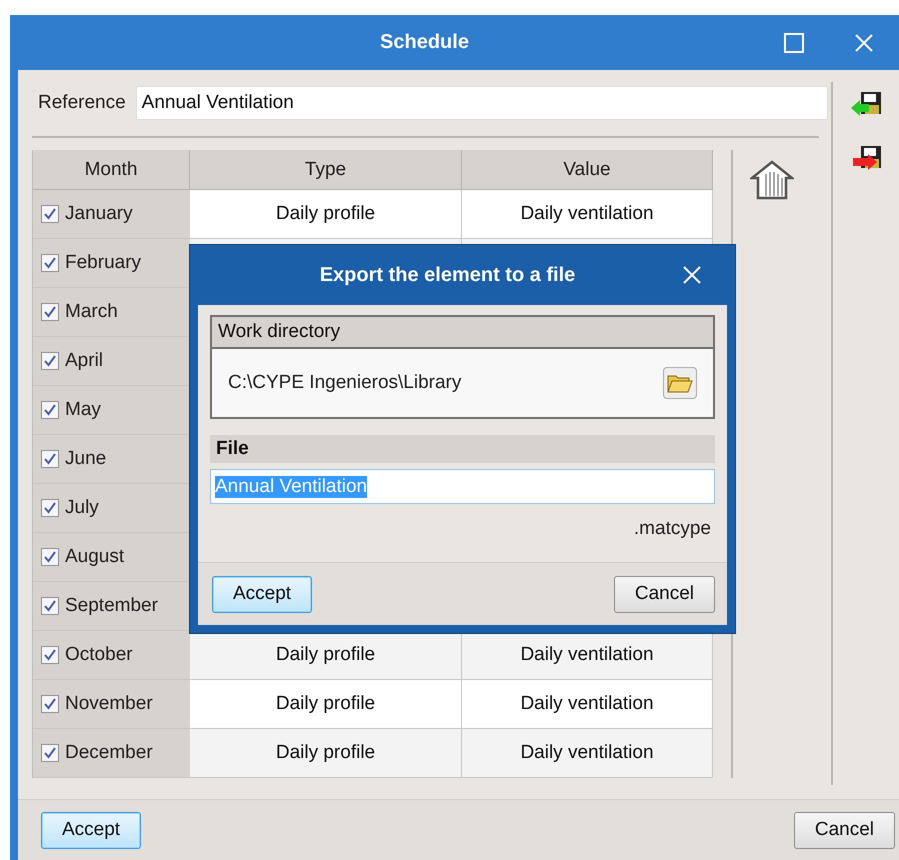 Image resolution: width=899 pixels, height=860 pixels. Describe the element at coordinates (345, 383) in the screenshot. I see `directory-path: C:\CYPE Ingenieros\Library` at that location.